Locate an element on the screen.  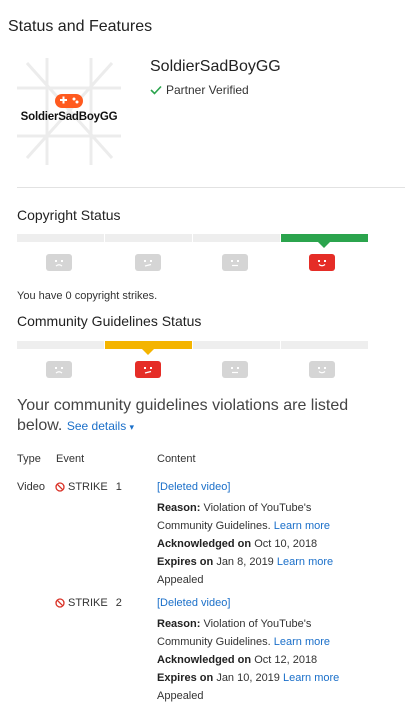
checkmark-icon is located at coordinates (156, 90).